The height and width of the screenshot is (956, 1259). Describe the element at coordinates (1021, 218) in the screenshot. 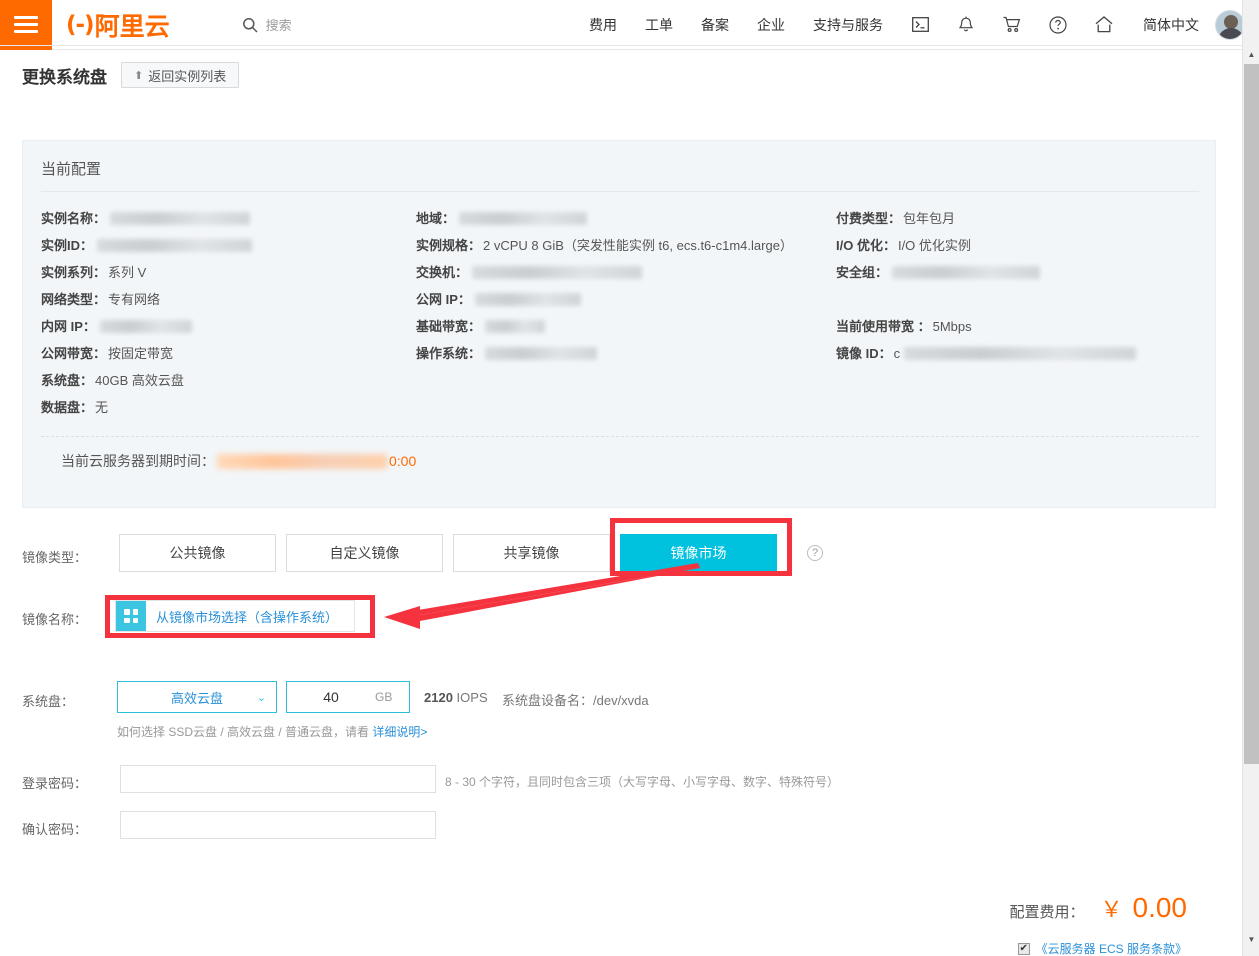

I see `config-col3-row: 付费类型： 包年包月` at that location.